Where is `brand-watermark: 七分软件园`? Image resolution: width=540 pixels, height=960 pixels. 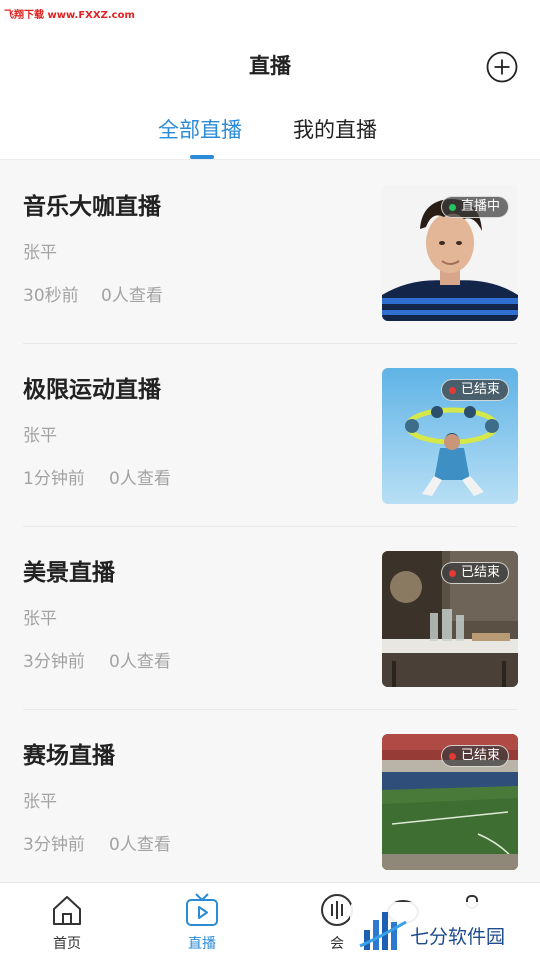 brand-watermark: 七分软件园 is located at coordinates (443, 929).